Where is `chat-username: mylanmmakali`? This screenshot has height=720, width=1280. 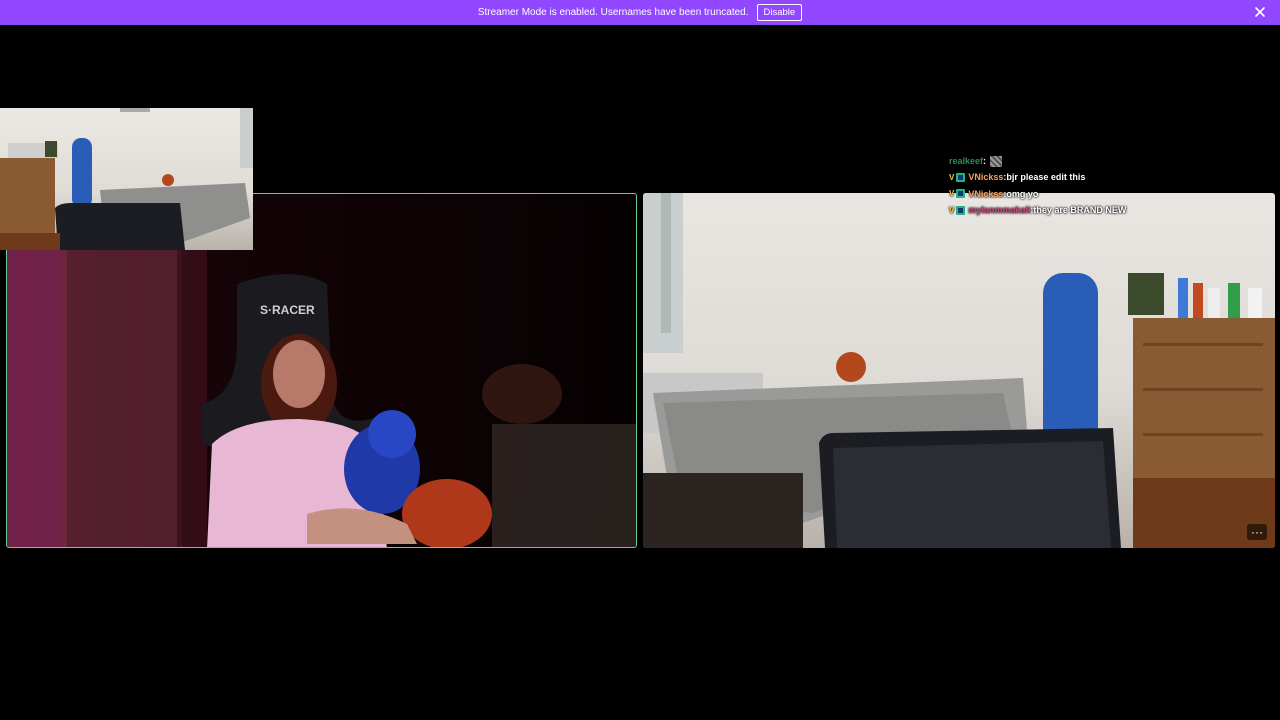 chat-username: mylanmmakali is located at coordinates (999, 210).